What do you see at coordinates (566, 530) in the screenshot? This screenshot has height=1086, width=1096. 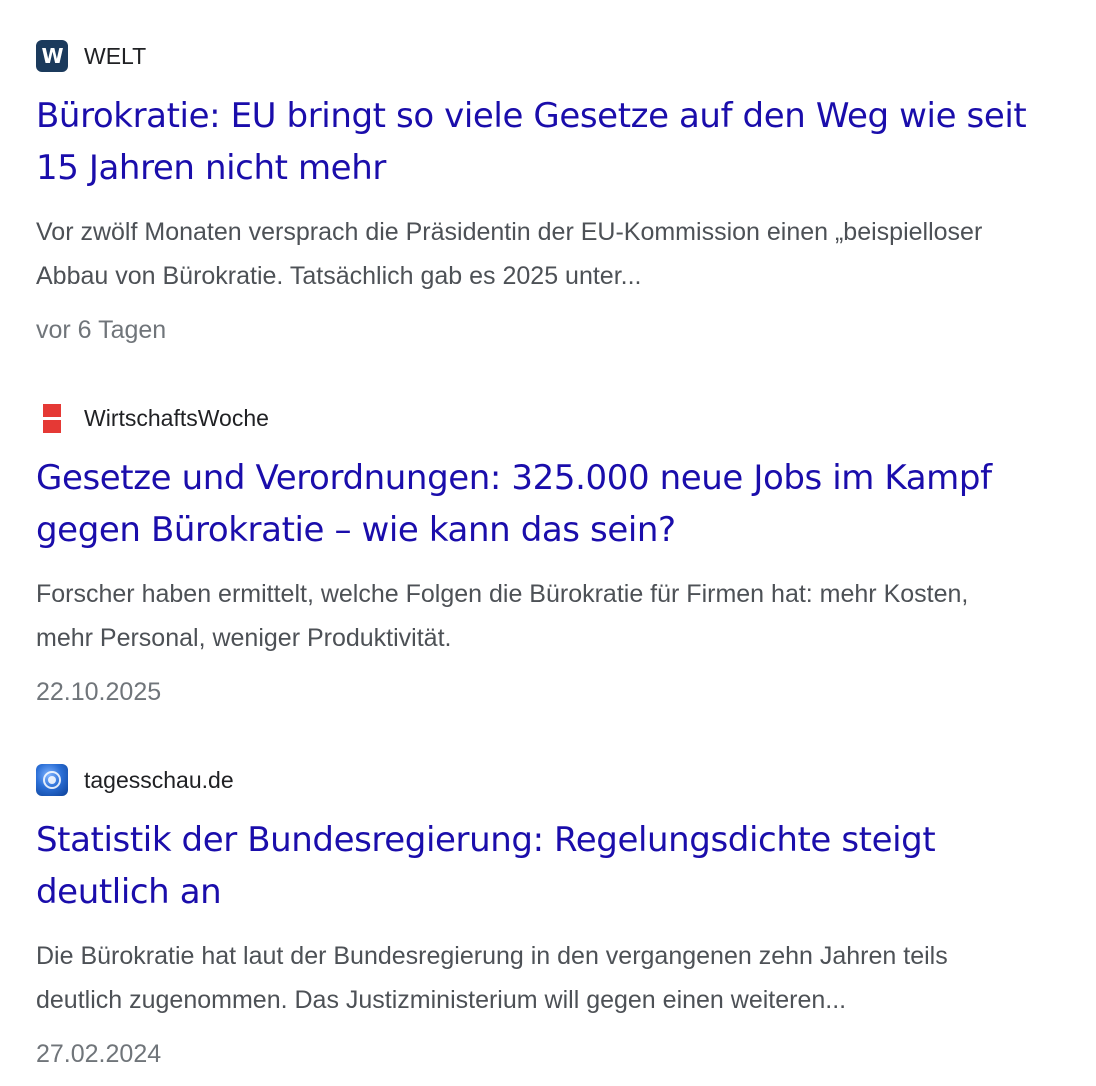 I see `result-title-line: gegen Bürokratie – wie kann das sein?` at bounding box center [566, 530].